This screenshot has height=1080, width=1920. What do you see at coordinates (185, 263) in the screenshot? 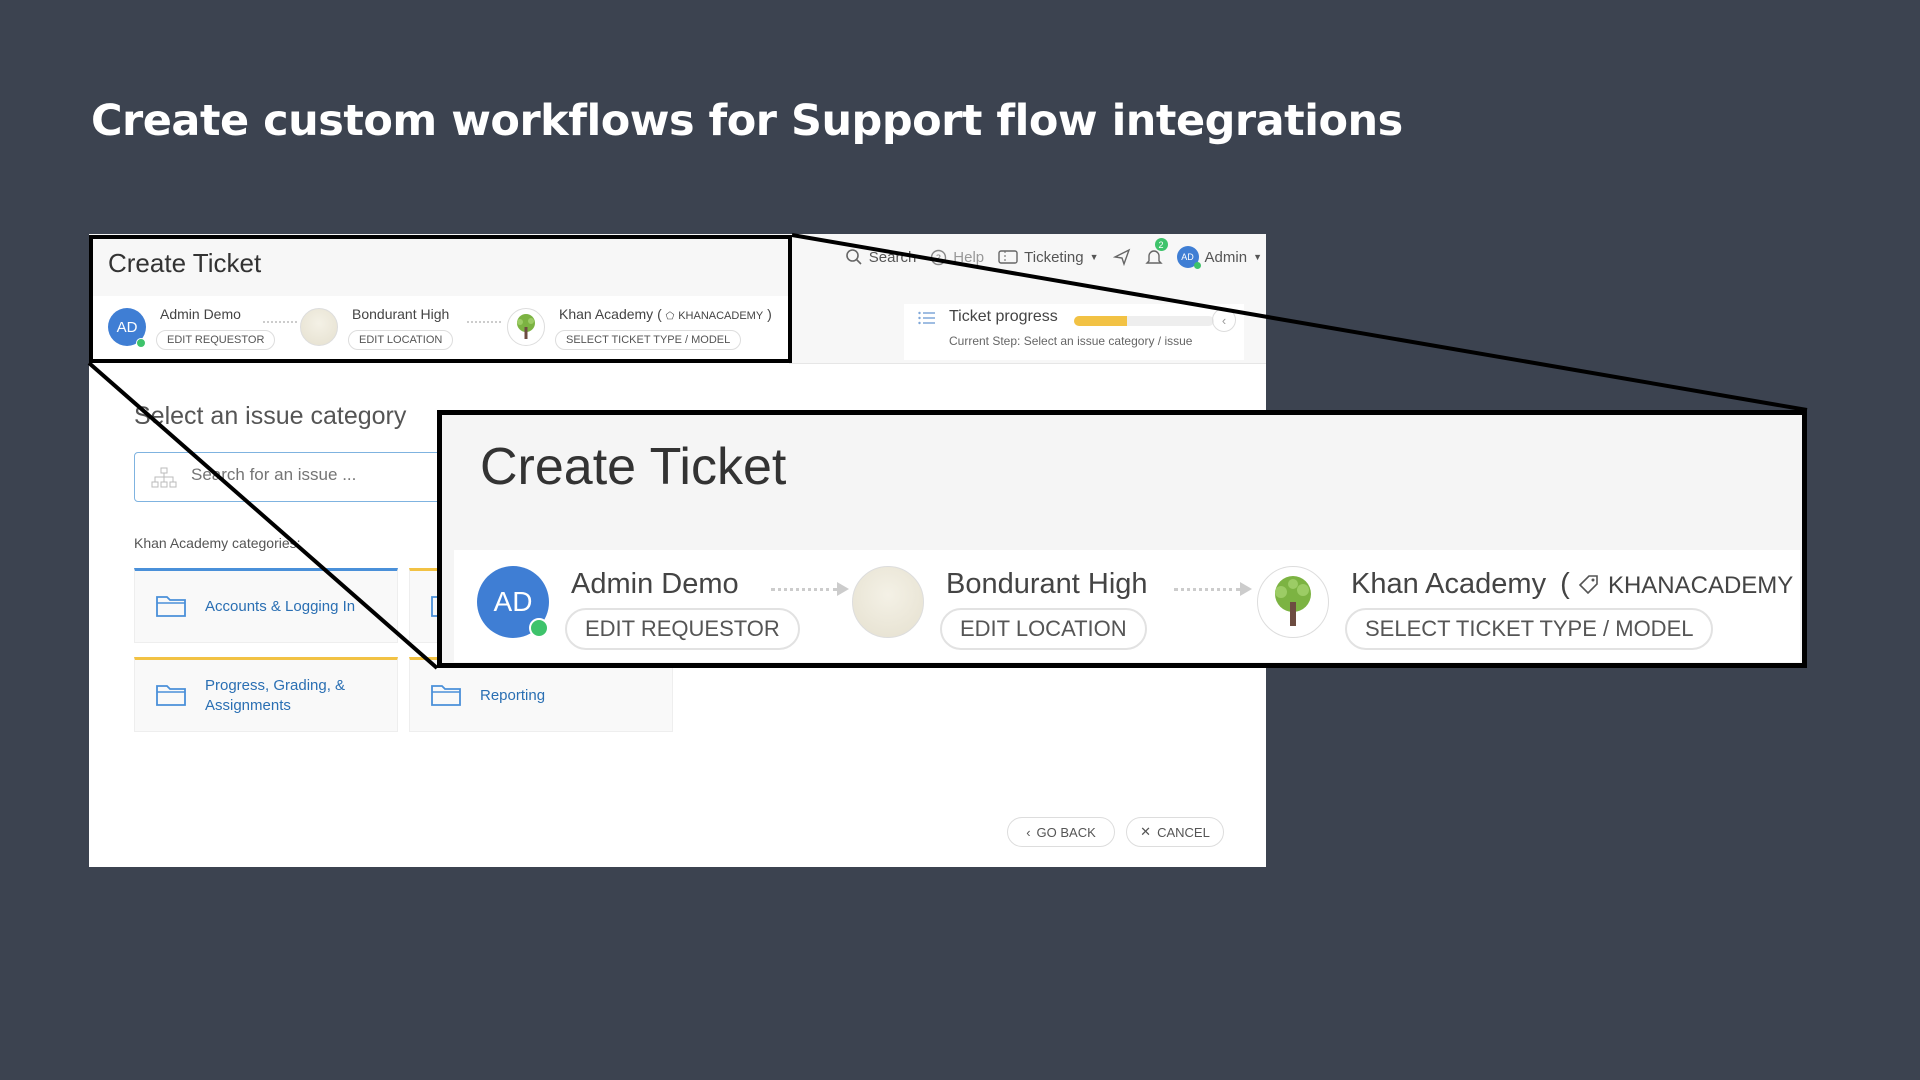
I see `page-title: Create Ticket` at bounding box center [185, 263].